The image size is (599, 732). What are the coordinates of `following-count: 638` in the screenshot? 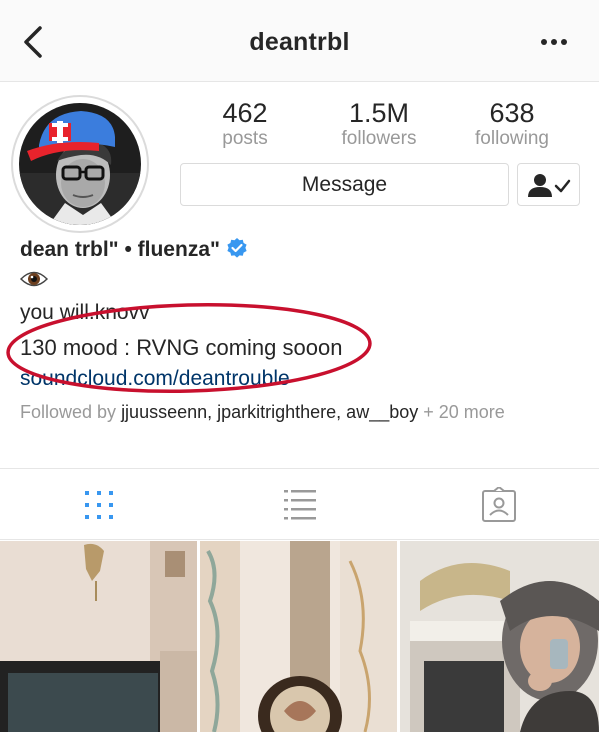 It's located at (512, 113).